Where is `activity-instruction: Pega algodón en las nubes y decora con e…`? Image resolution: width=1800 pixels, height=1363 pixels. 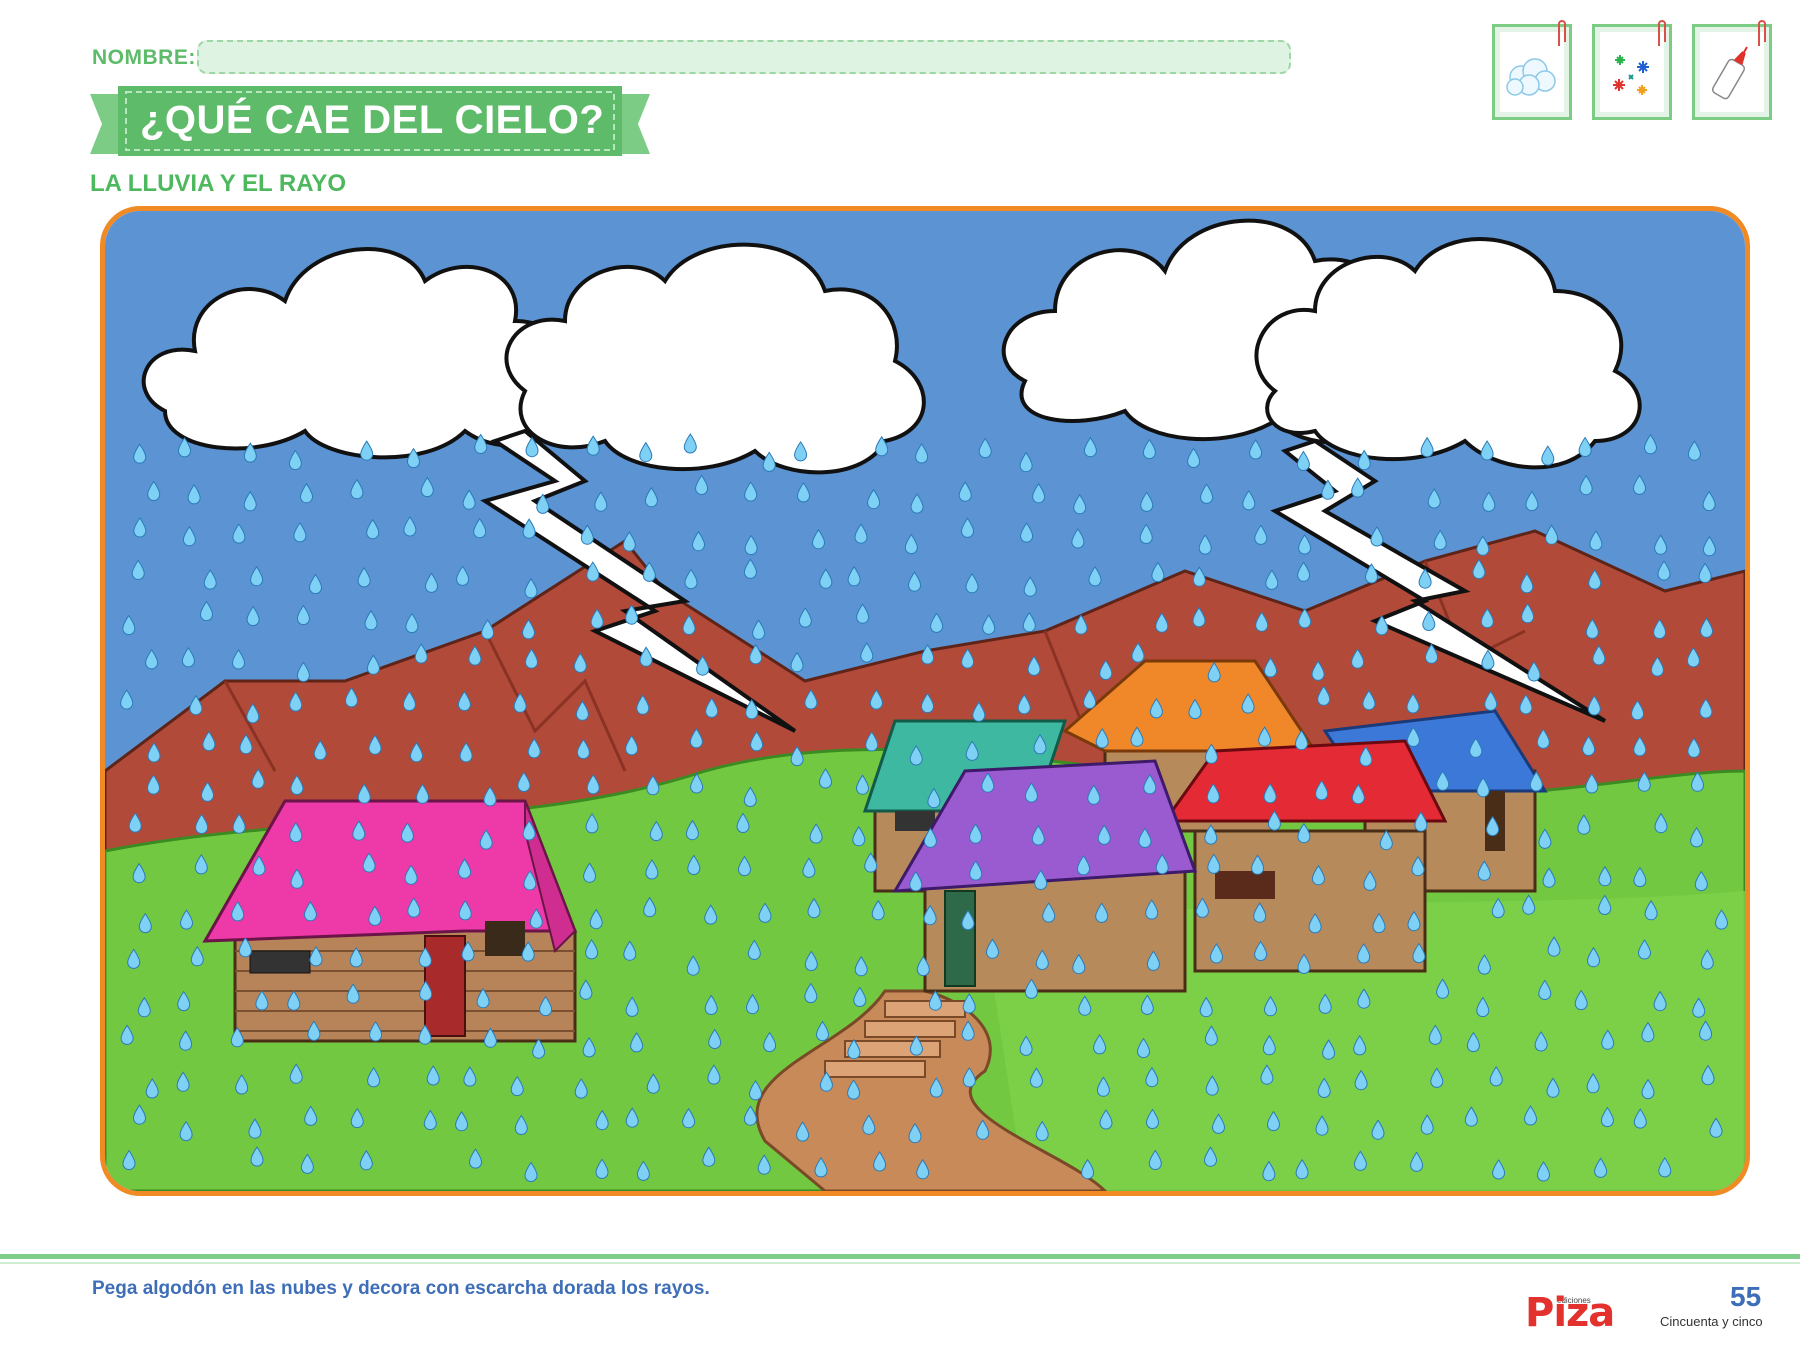
activity-instruction: Pega algodón en las nubes y decora con e… is located at coordinates (401, 1288).